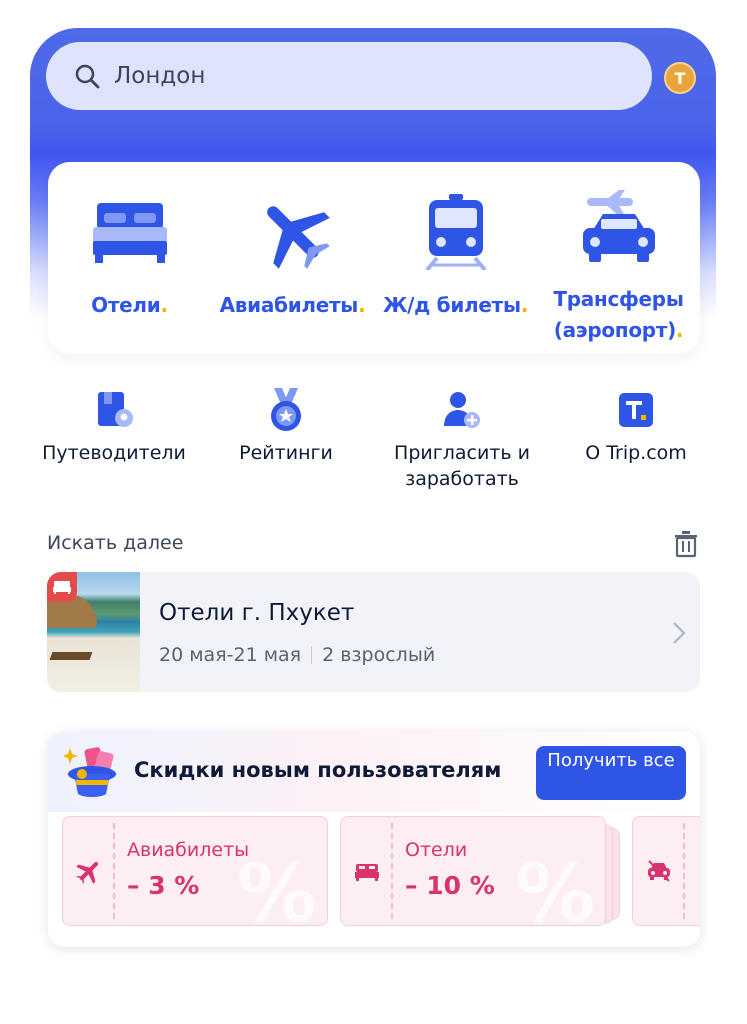 Image resolution: width=747 pixels, height=1024 pixels. I want to click on sub-item-label-line1: Пригласить и, so click(462, 453).